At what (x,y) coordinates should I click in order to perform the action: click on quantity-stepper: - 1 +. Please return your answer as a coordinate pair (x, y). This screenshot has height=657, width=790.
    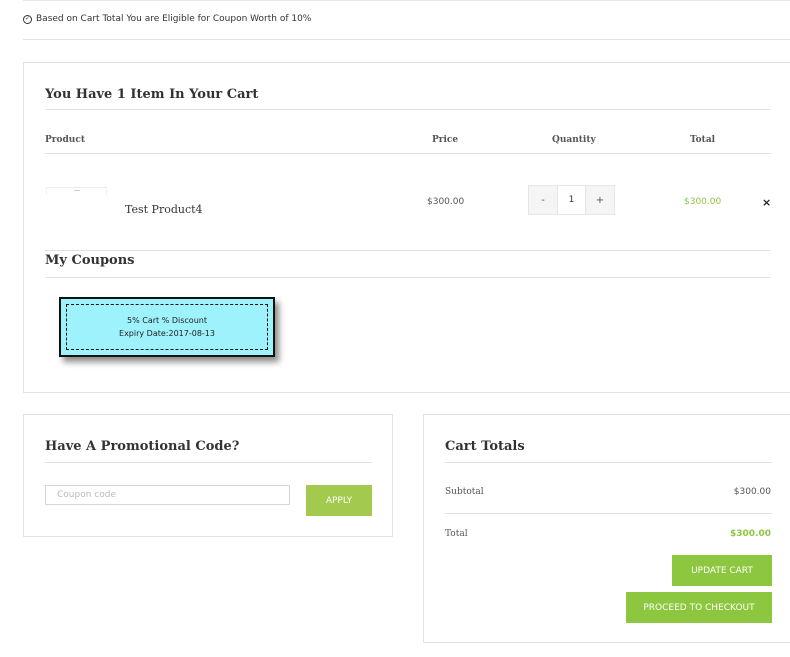
    Looking at the image, I should click on (571, 200).